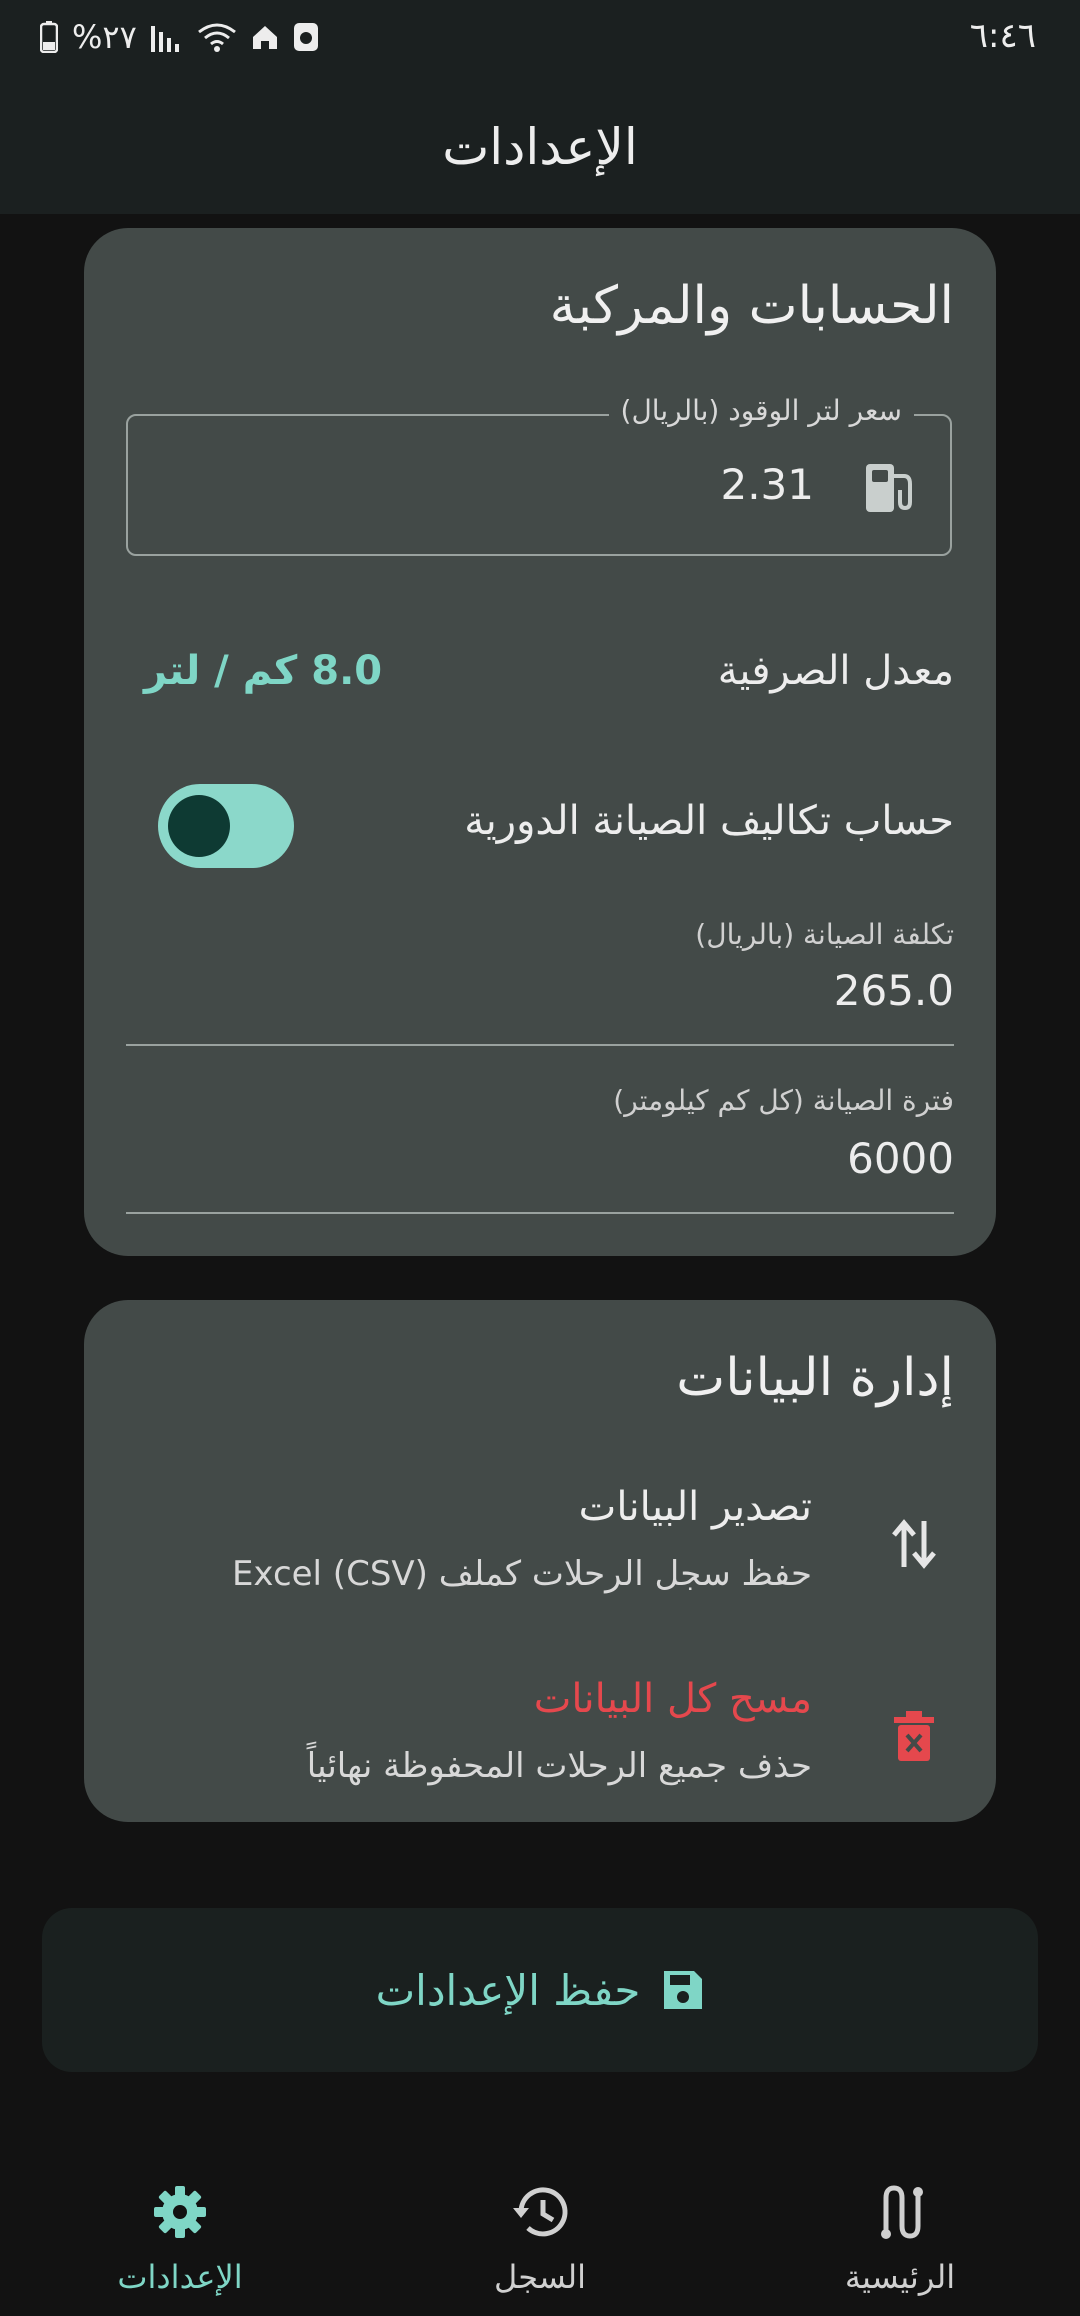  Describe the element at coordinates (540, 2240) in the screenshot. I see `nav-history: السجل` at that location.